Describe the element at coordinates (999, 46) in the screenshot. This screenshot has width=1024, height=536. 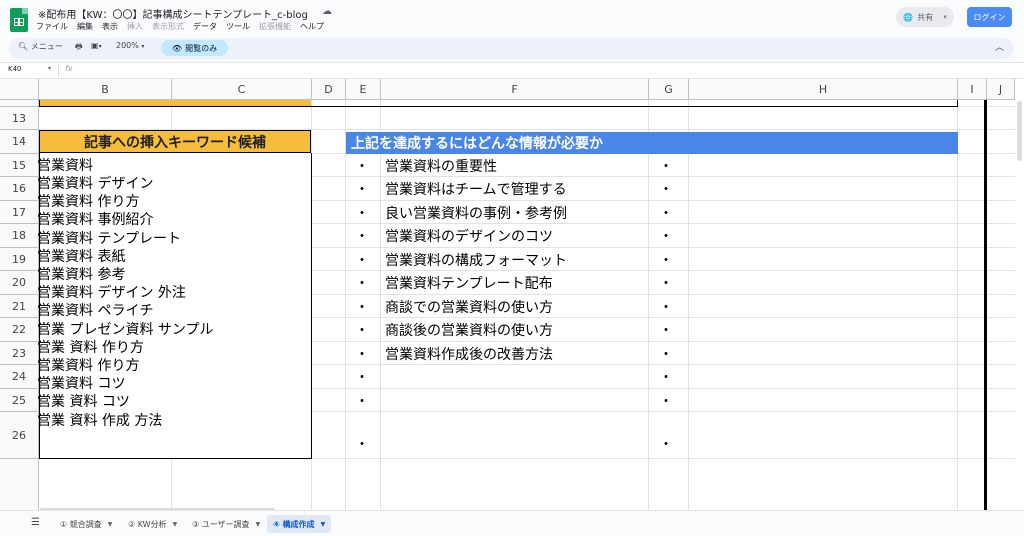
I see `chevron-up-icon: ︿` at that location.